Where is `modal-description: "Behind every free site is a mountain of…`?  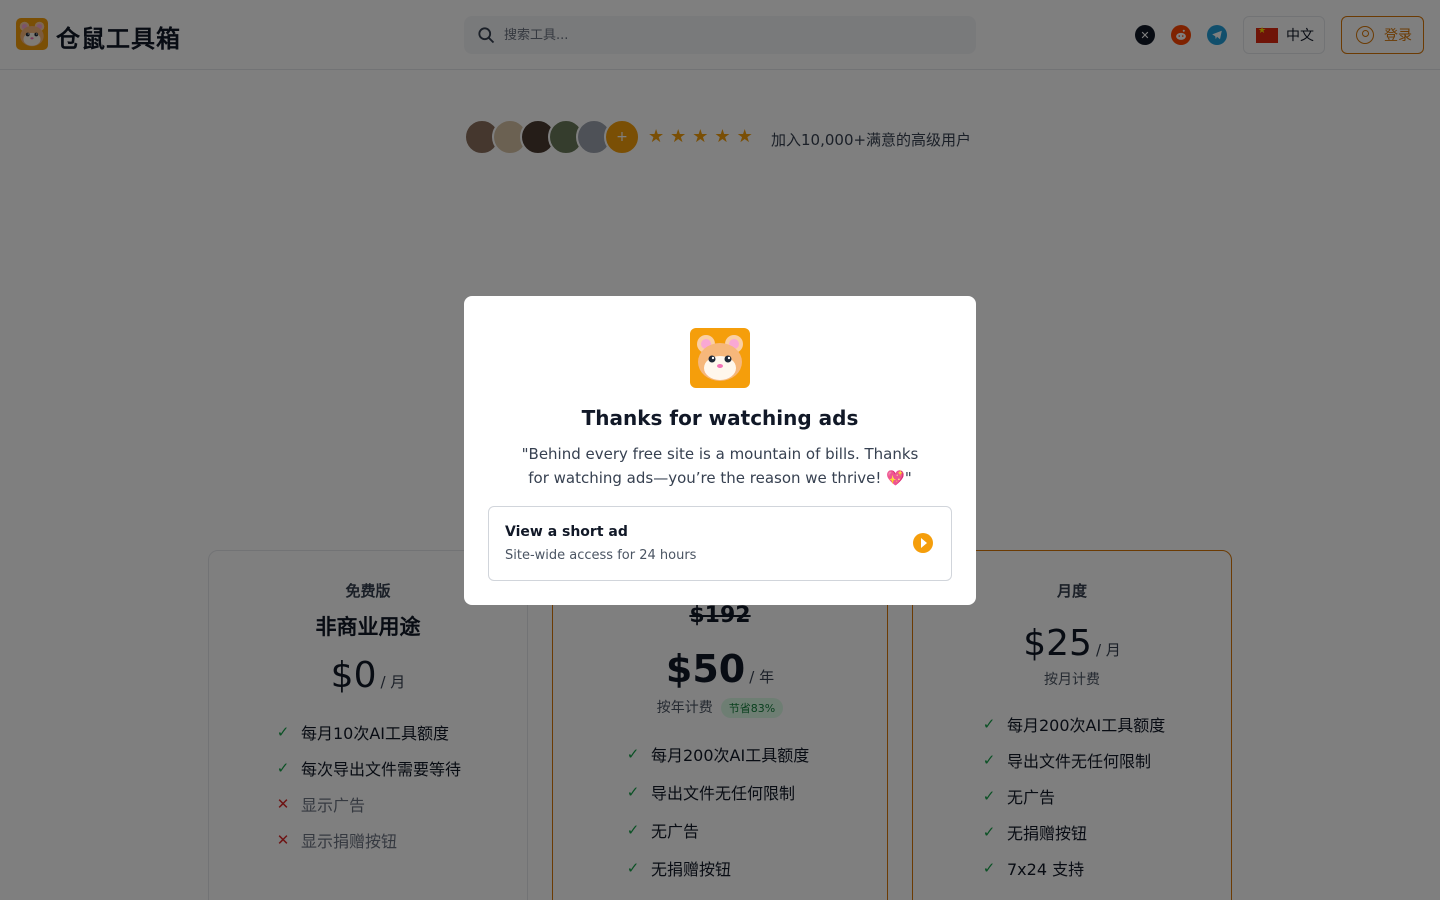
modal-description: "Behind every free site is a mountain of… is located at coordinates (720, 466).